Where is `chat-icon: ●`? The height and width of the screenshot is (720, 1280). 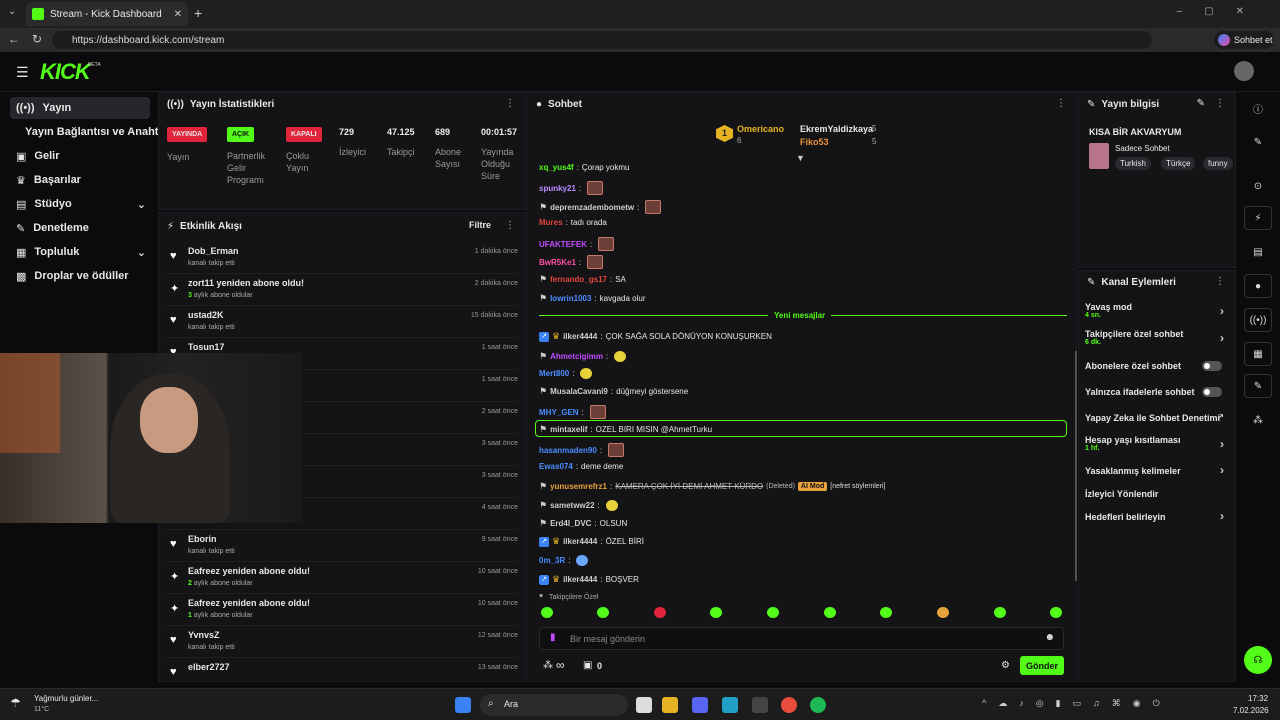 chat-icon: ● is located at coordinates (1258, 286).